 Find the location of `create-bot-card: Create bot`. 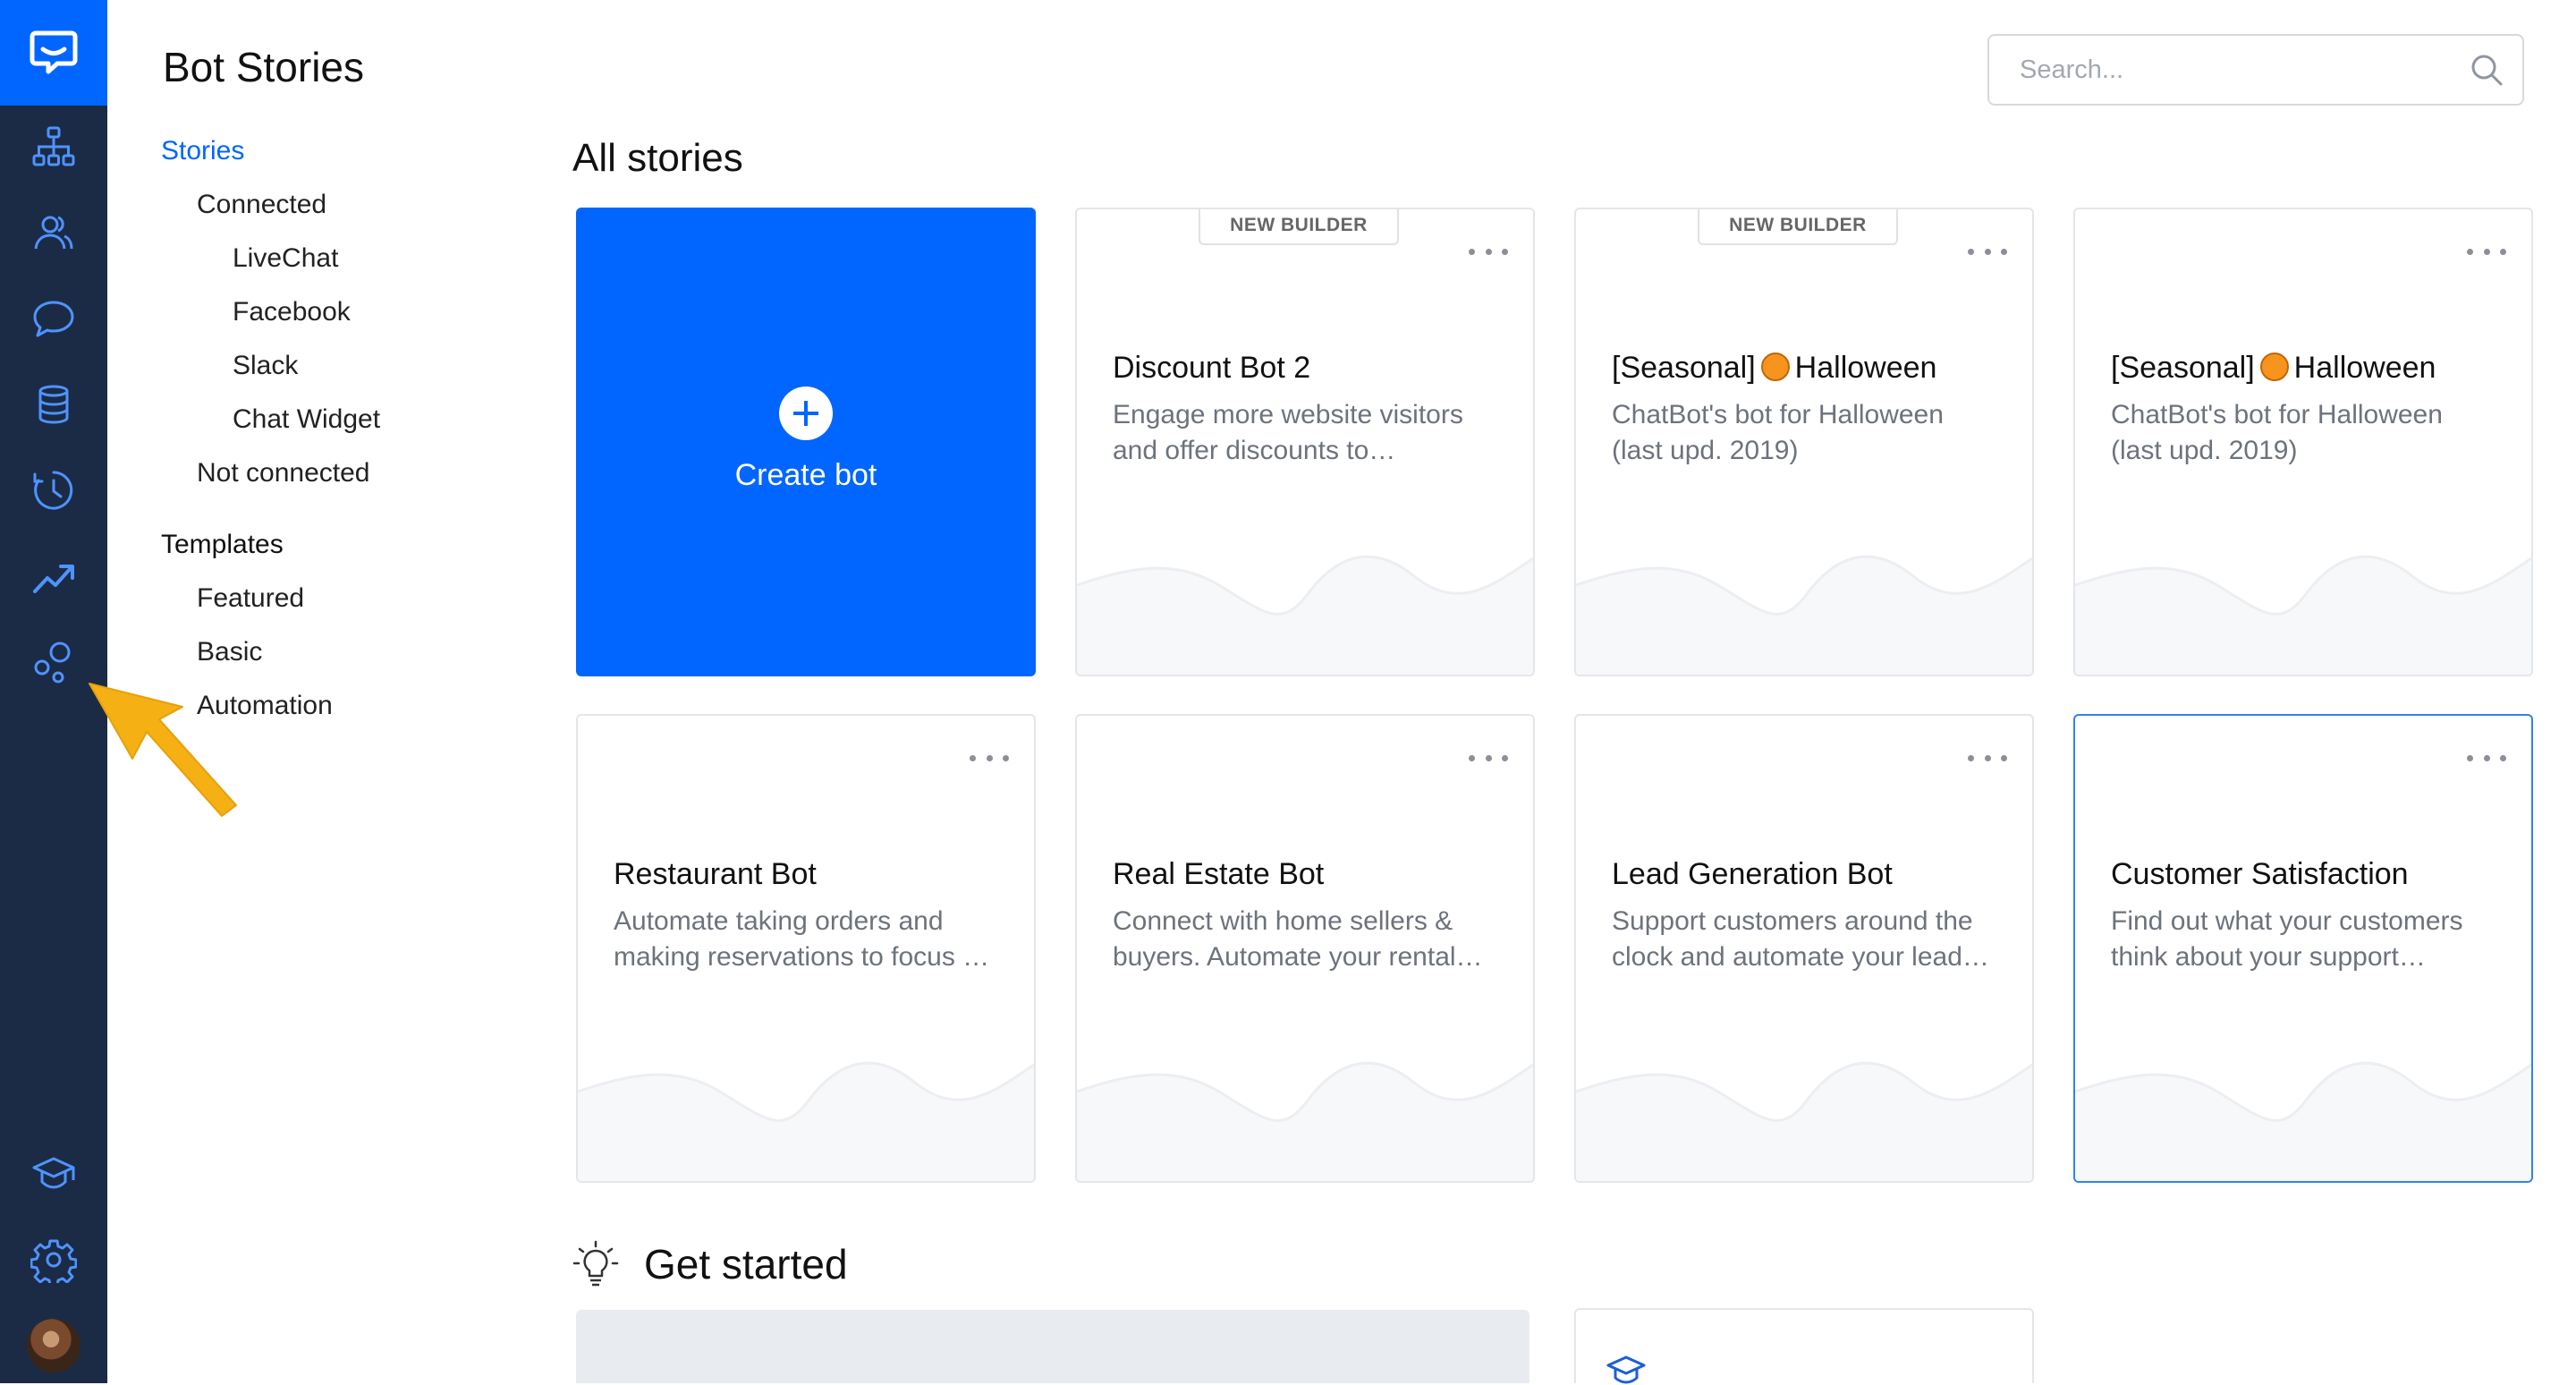

create-bot-card: Create bot is located at coordinates (806, 442).